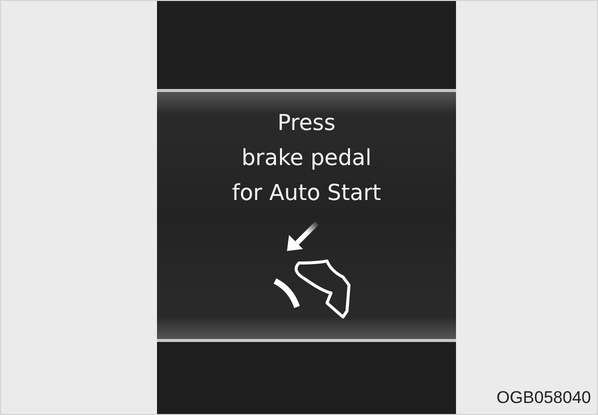 The width and height of the screenshot is (598, 415). What do you see at coordinates (543, 398) in the screenshot?
I see `figure-code: OGB058040` at bounding box center [543, 398].